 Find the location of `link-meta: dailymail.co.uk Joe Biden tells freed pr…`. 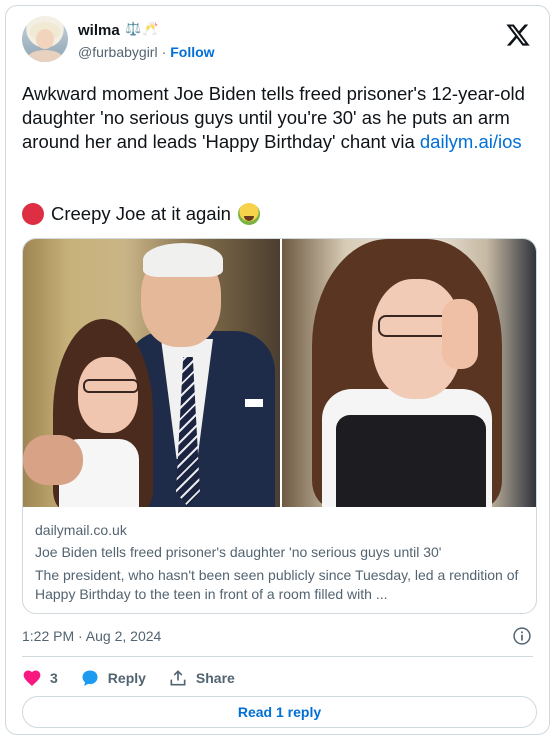

link-meta: dailymail.co.uk Joe Biden tells freed pr… is located at coordinates (279, 563).